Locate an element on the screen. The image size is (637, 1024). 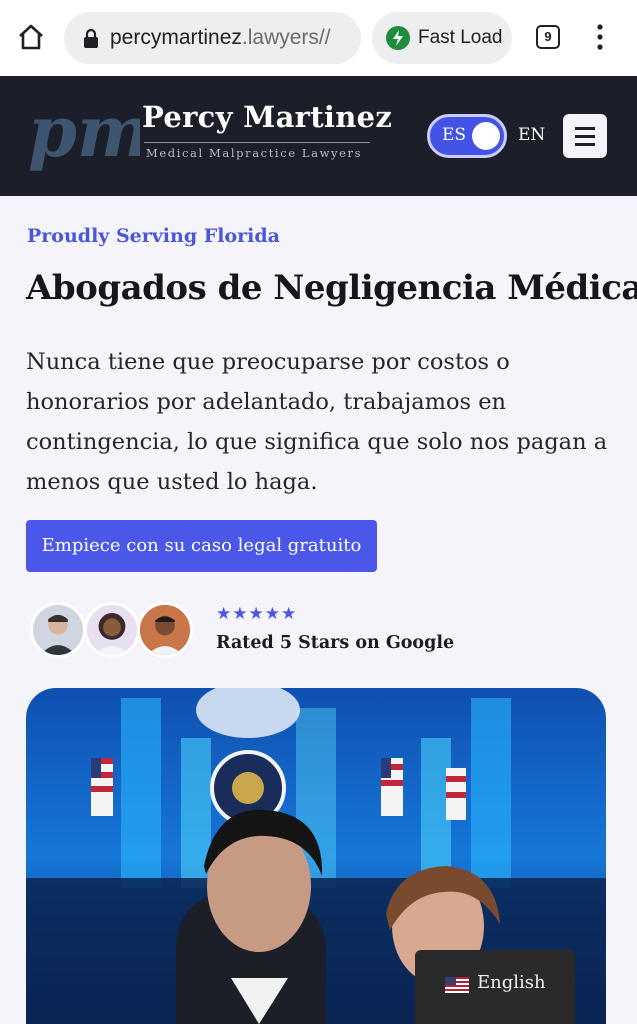
tabs-icon: 9 is located at coordinates (548, 37).